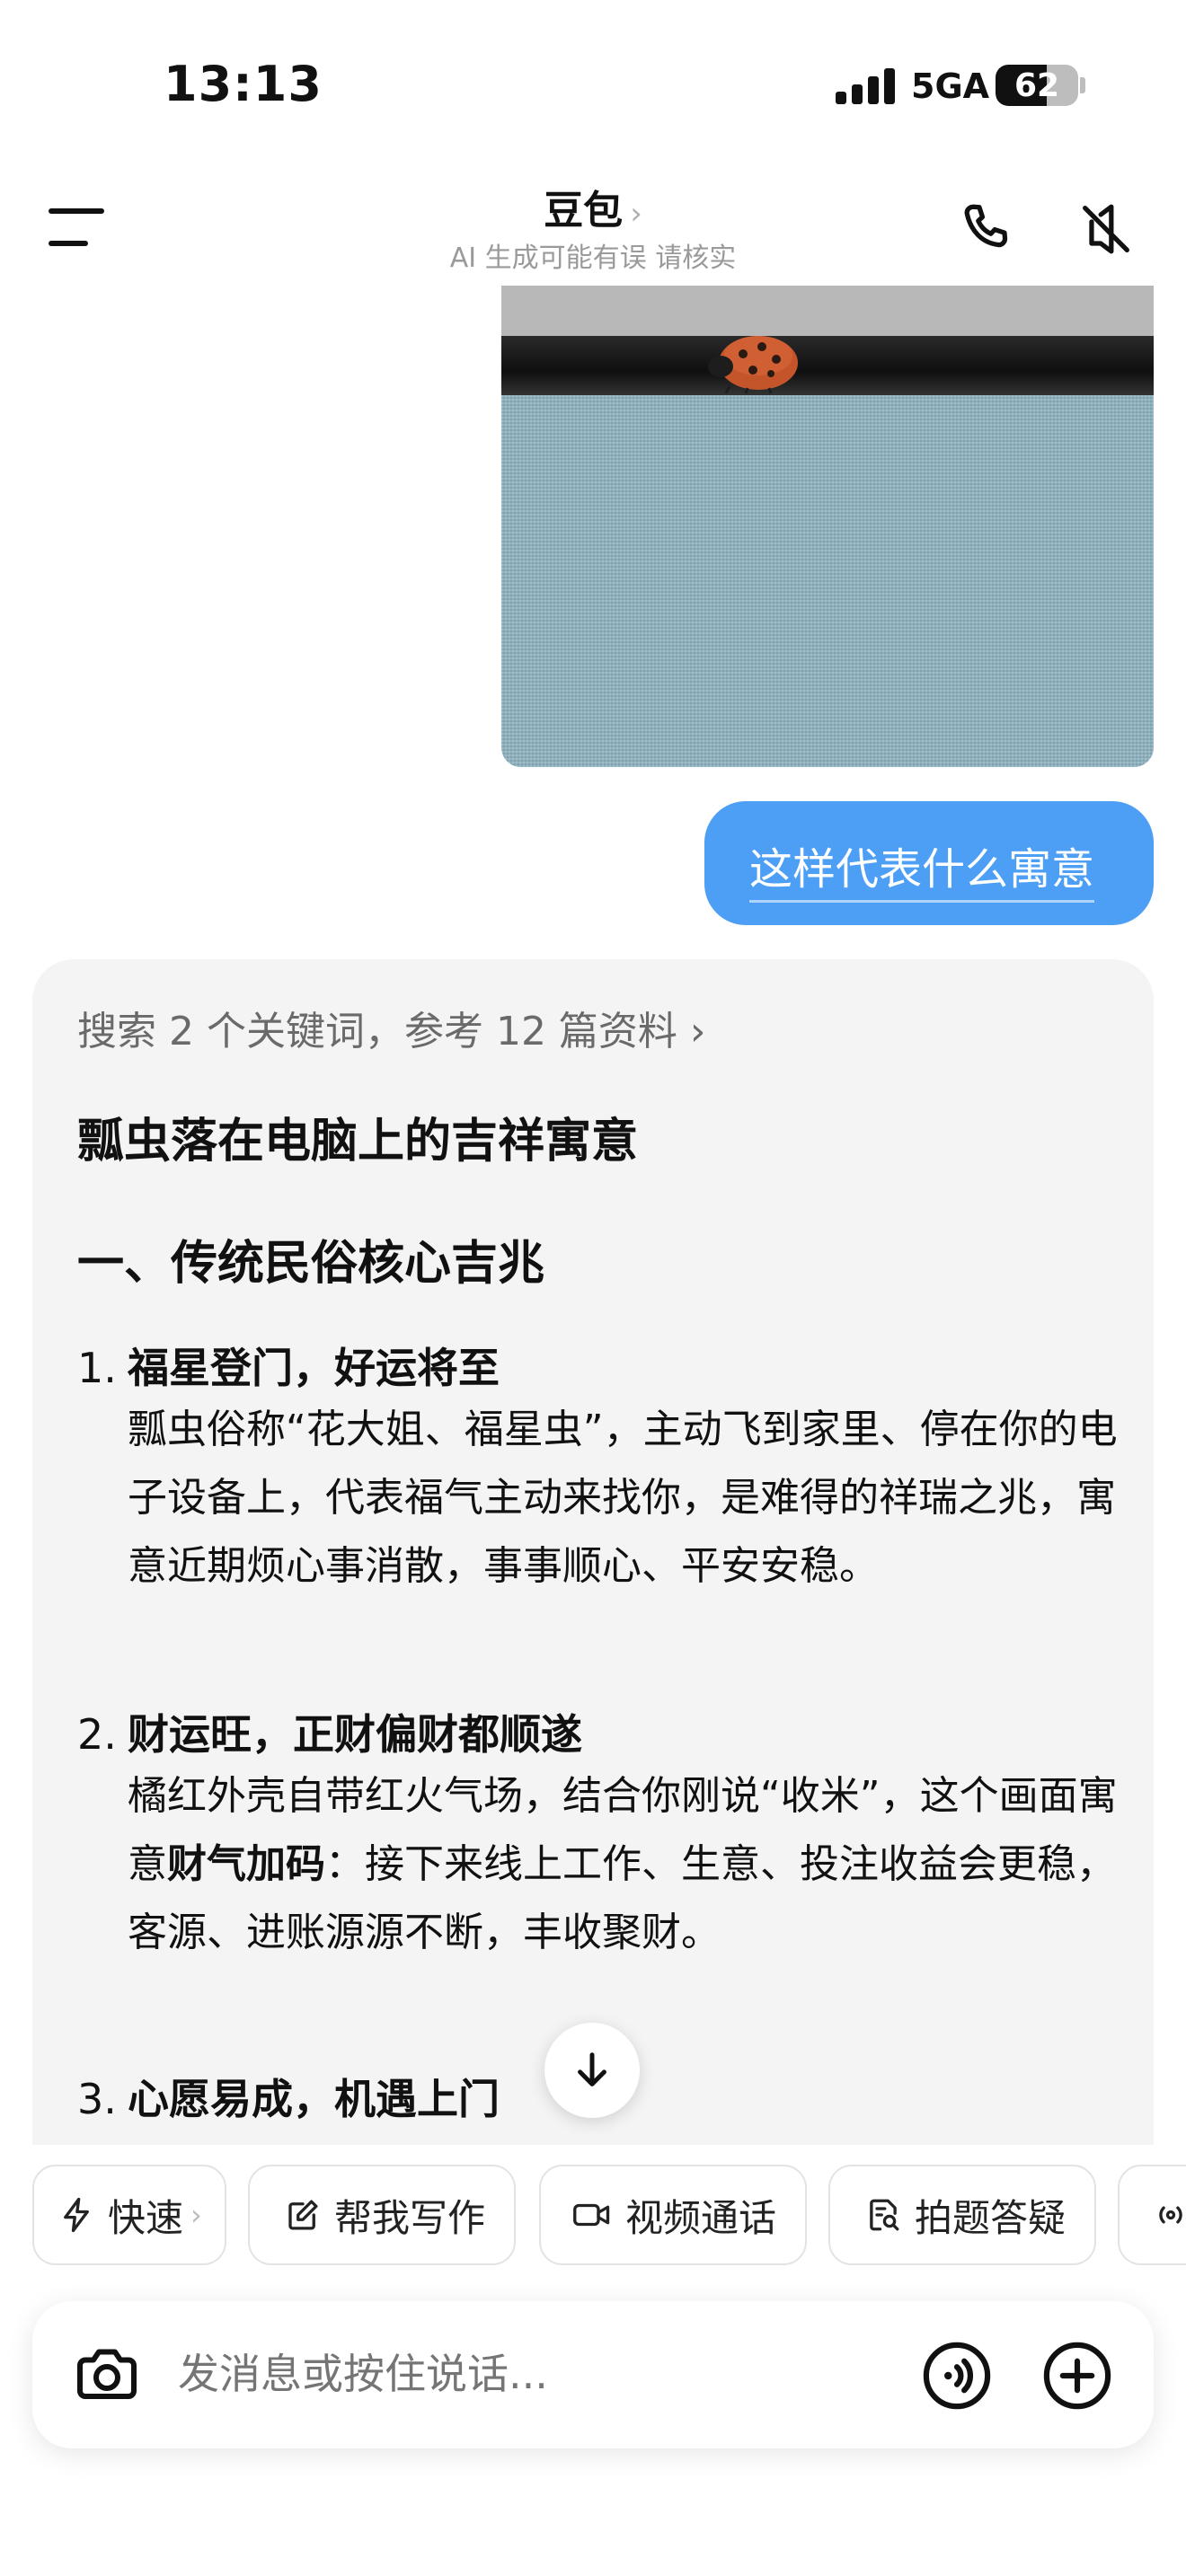  Describe the element at coordinates (246, 1864) in the screenshot. I see `list-item-body-emphasis: 财气加码` at that location.